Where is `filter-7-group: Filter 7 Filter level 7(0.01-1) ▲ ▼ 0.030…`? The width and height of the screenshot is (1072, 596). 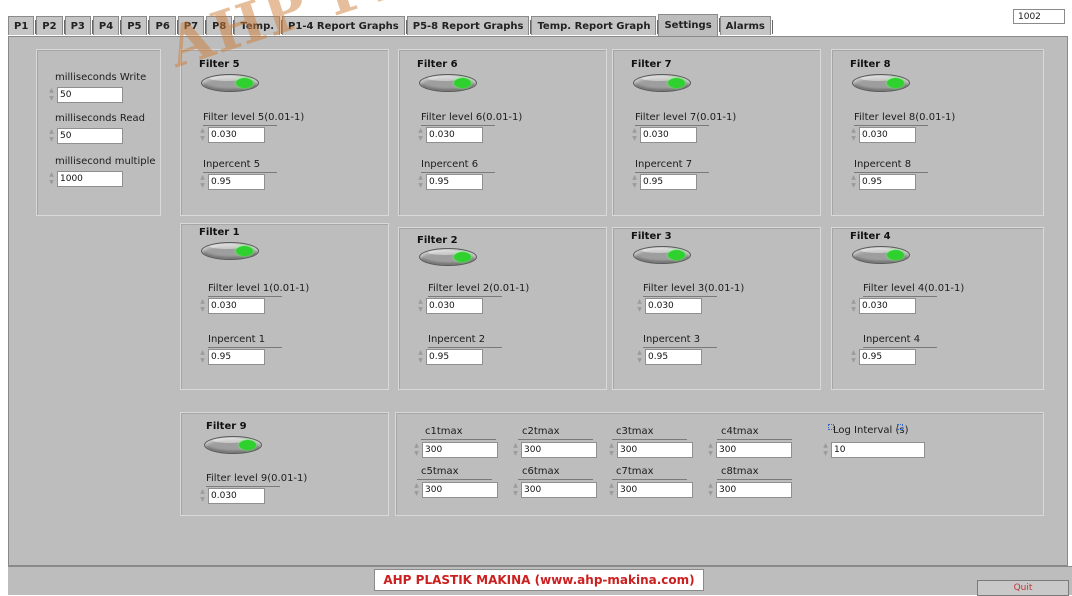
filter-7-group: Filter 7 Filter level 7(0.01-1) ▲ ▼ 0.030… is located at coordinates (716, 132).